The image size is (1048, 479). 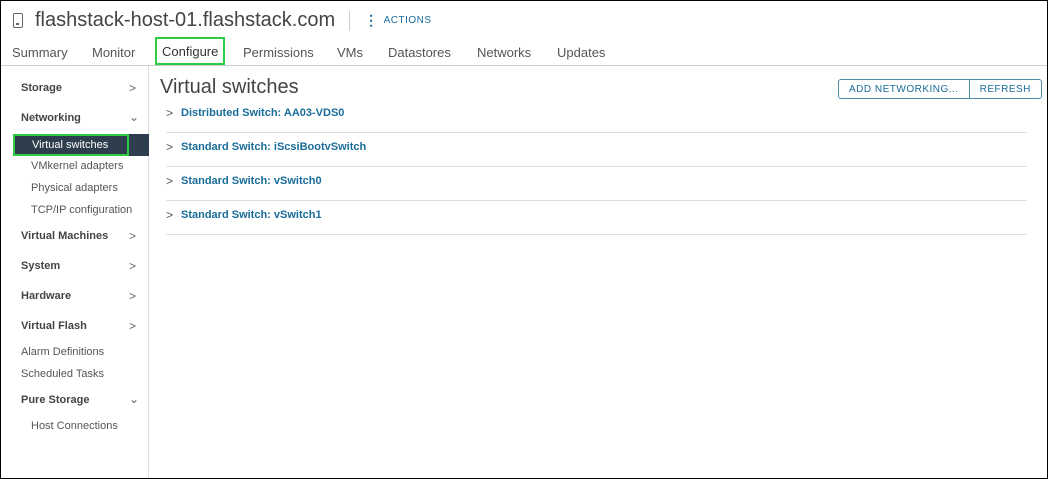 What do you see at coordinates (74, 188) in the screenshot?
I see `sidebar-item-physical-adapters: Physical adapters` at bounding box center [74, 188].